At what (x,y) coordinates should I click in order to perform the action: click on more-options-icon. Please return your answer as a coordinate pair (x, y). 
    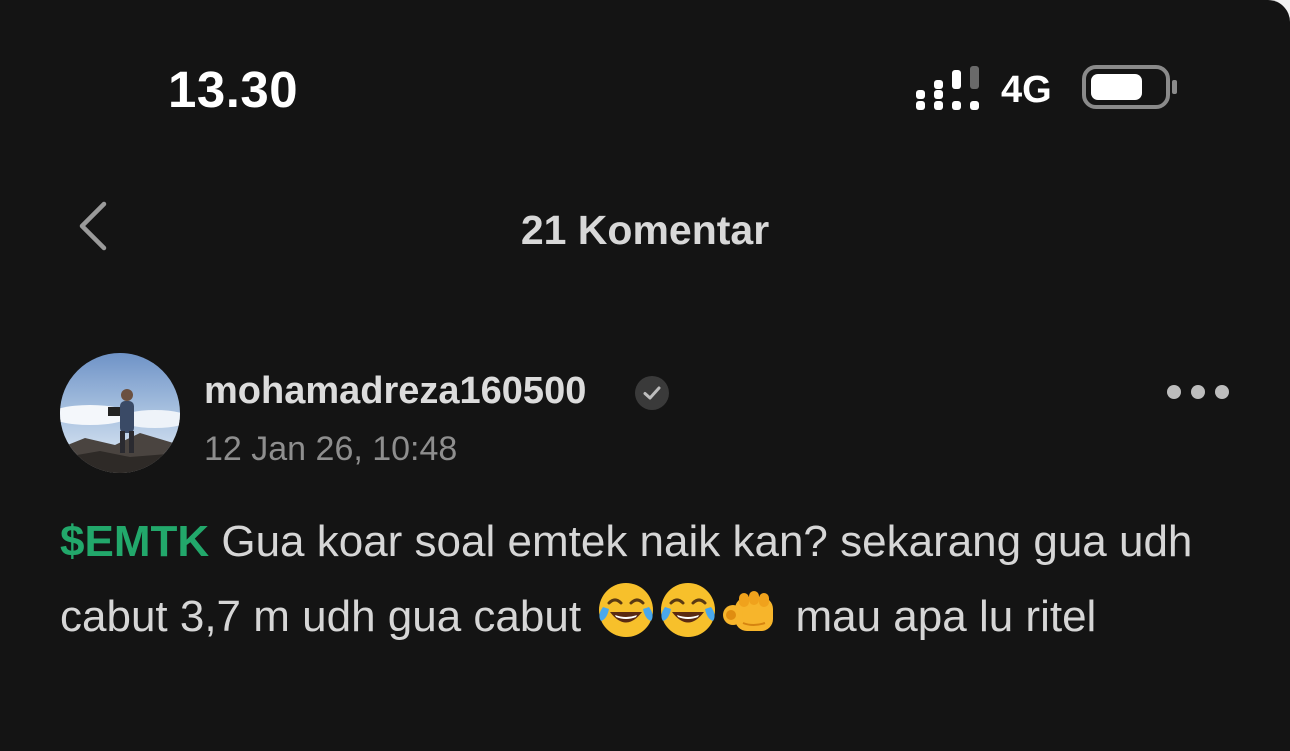
    Looking at the image, I should click on (1198, 392).